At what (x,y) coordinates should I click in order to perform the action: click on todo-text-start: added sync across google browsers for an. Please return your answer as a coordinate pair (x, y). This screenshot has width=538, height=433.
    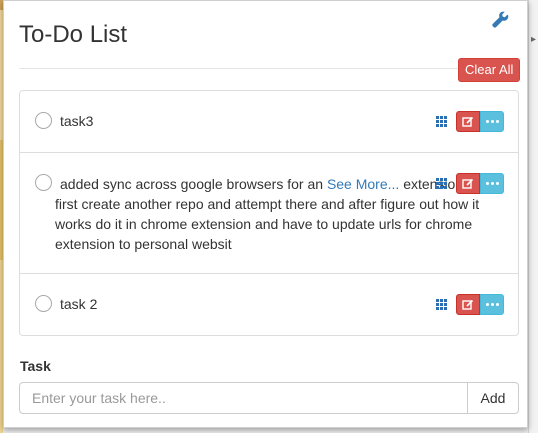
    Looking at the image, I should click on (193, 184).